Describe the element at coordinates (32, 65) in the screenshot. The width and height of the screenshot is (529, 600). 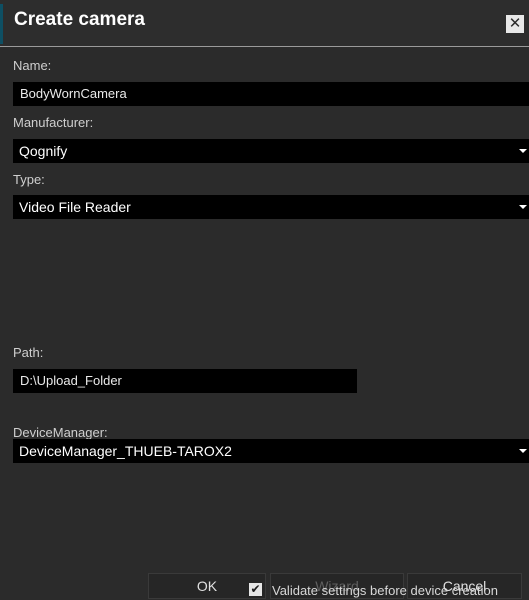
I see `name-label: Name:` at that location.